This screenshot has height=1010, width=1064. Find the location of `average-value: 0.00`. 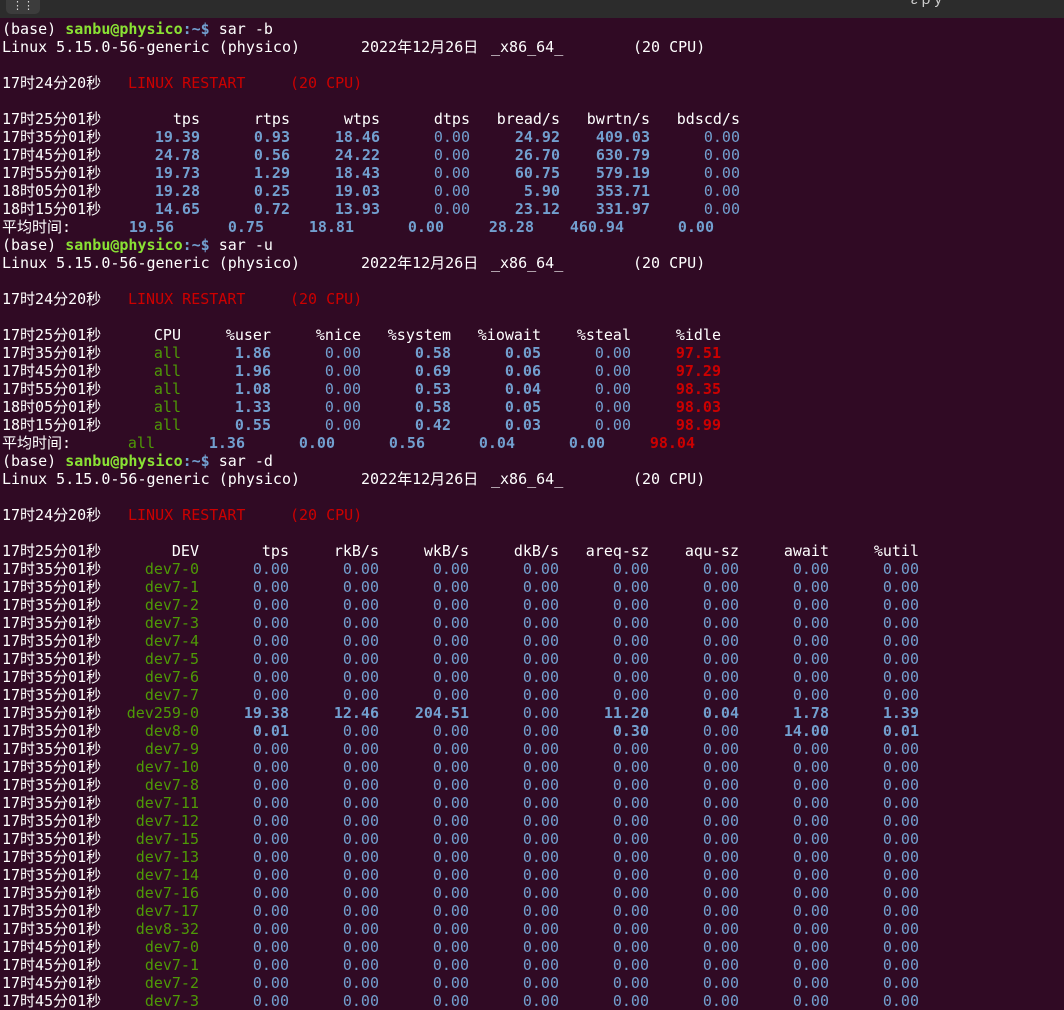

average-value: 0.00 is located at coordinates (425, 227).